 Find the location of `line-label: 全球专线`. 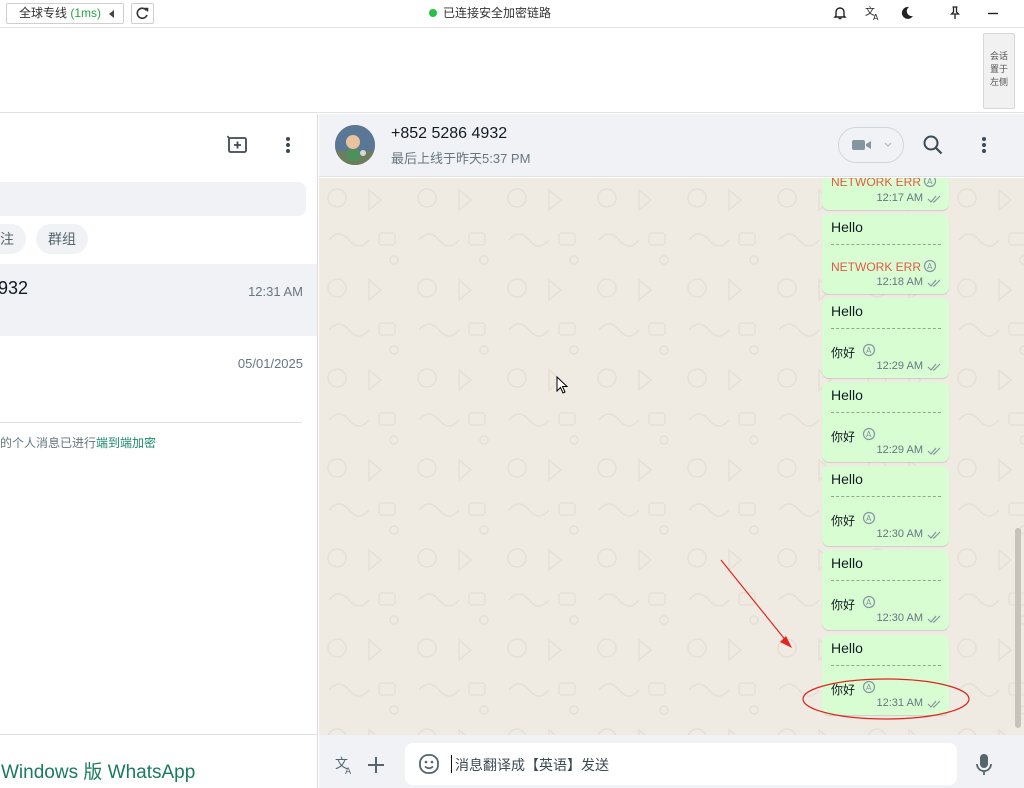

line-label: 全球专线 is located at coordinates (43, 13).